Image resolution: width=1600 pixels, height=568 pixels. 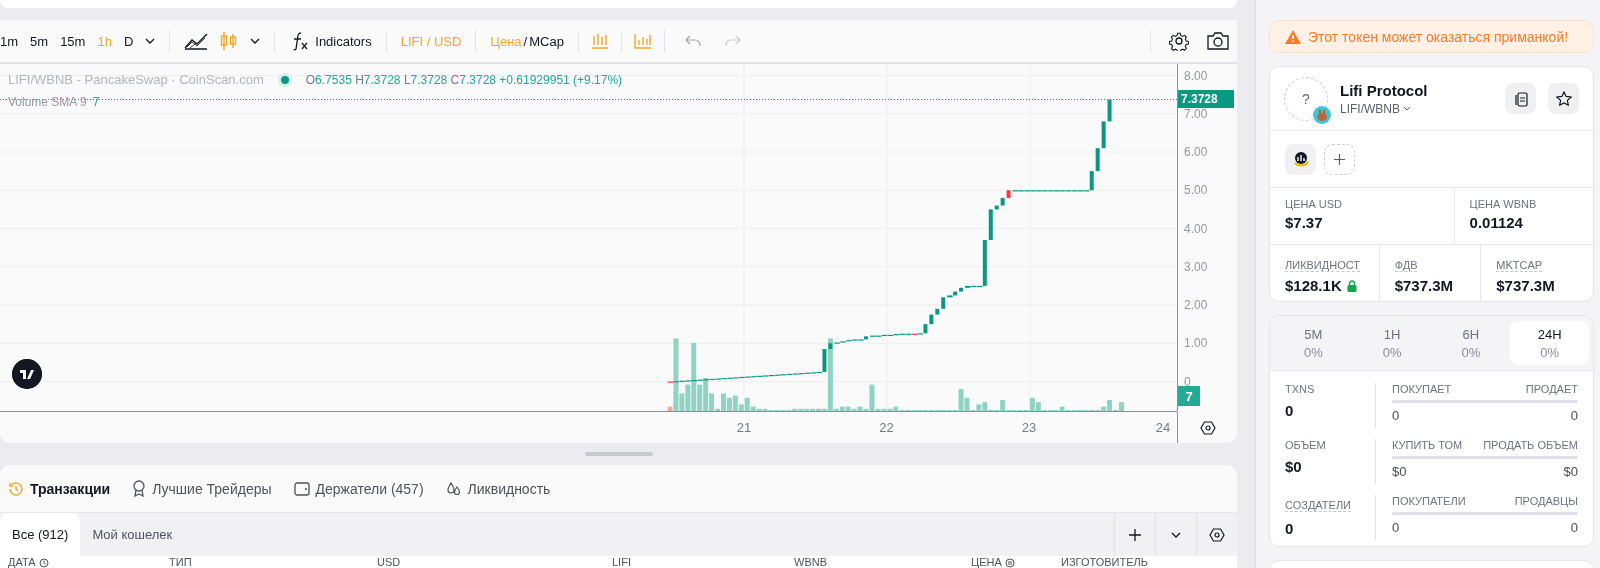 I want to click on chart-title: LIFI/WBNB - PancakeSwap · CoinScan.com, so click(x=136, y=79).